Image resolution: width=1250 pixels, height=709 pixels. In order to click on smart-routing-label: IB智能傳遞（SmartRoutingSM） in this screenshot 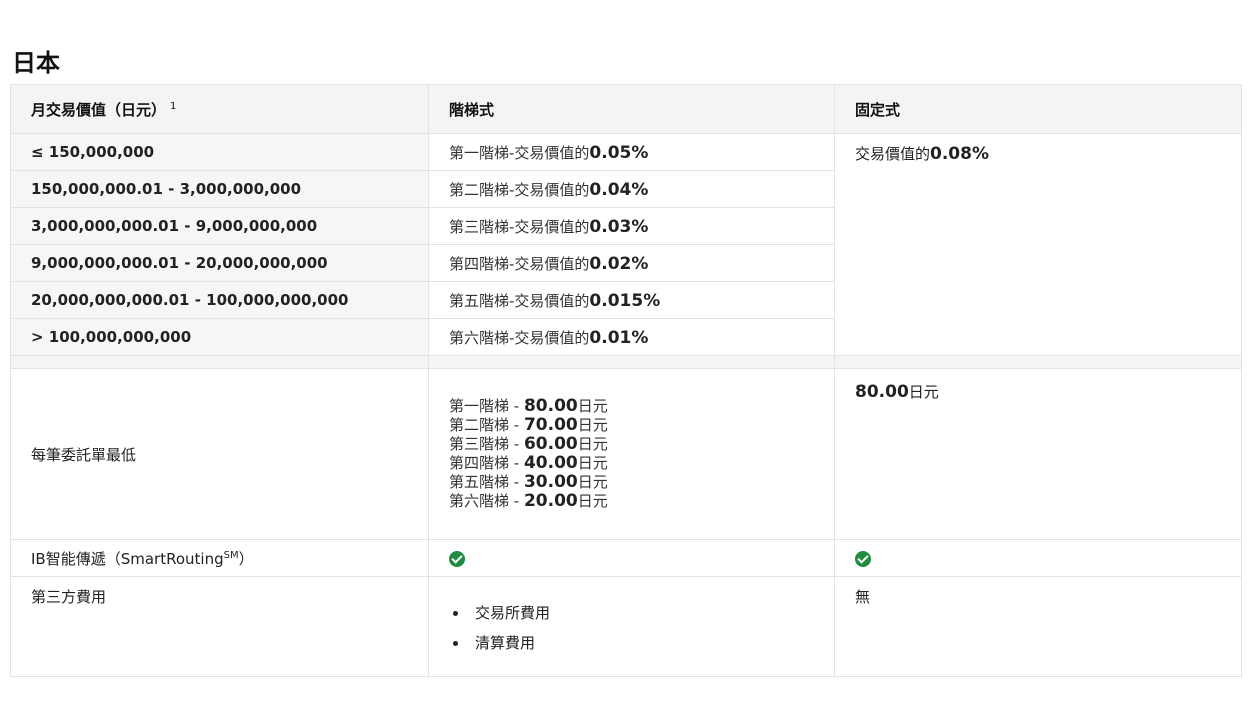, I will do `click(219, 558)`.